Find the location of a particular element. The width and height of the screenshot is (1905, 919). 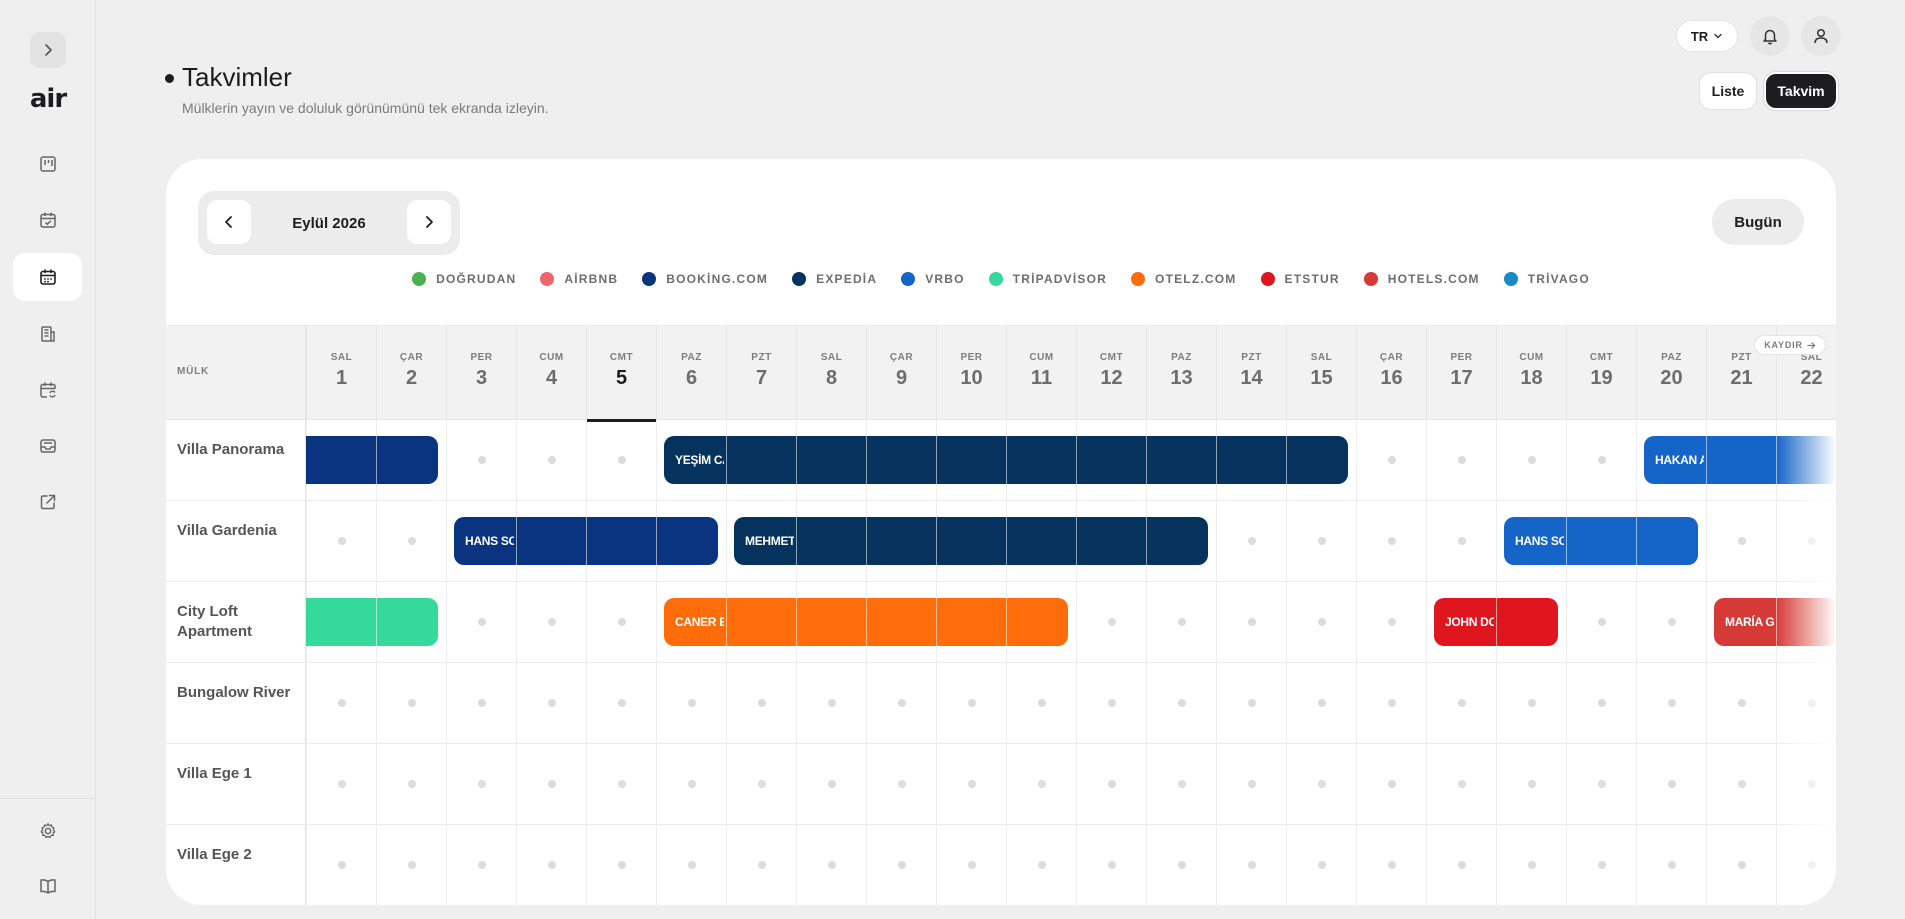

profile-button is located at coordinates (1821, 36).